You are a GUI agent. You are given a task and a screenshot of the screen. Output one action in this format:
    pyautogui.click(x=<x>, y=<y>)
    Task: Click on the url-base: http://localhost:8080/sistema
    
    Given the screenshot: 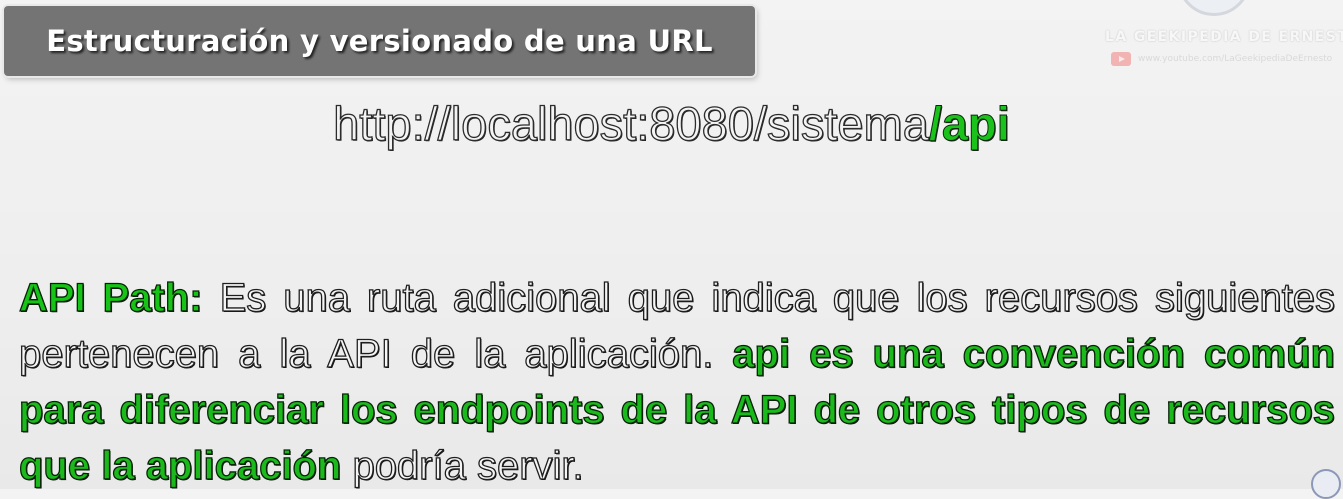 What is the action you would take?
    pyautogui.click(x=631, y=123)
    